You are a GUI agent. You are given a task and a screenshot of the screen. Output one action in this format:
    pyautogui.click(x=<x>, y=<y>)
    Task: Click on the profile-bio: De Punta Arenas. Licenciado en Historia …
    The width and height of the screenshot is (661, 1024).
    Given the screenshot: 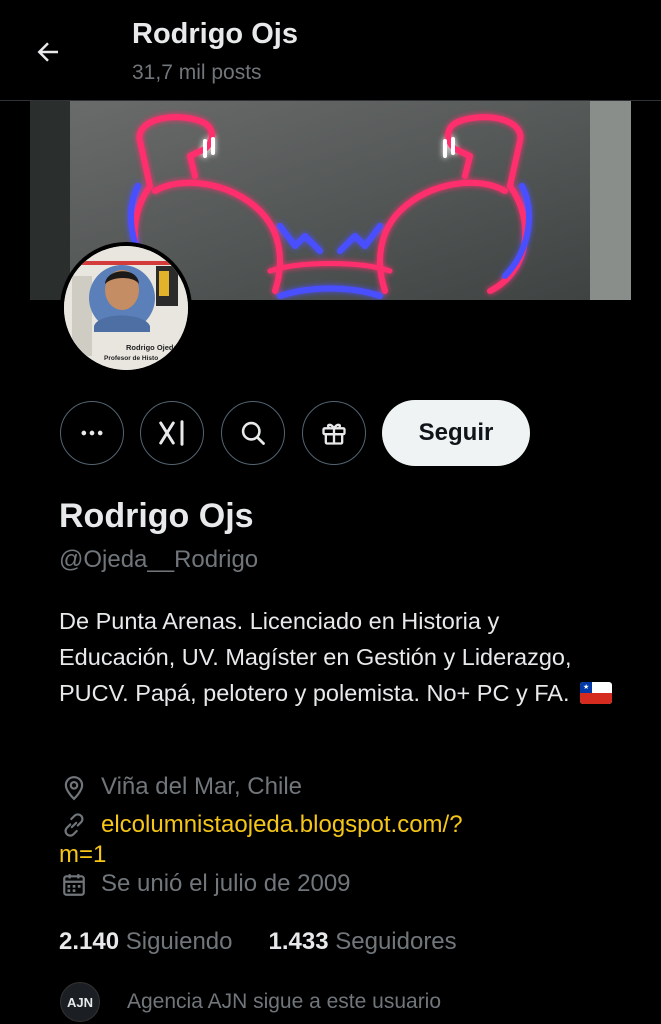 What is the action you would take?
    pyautogui.click(x=339, y=657)
    